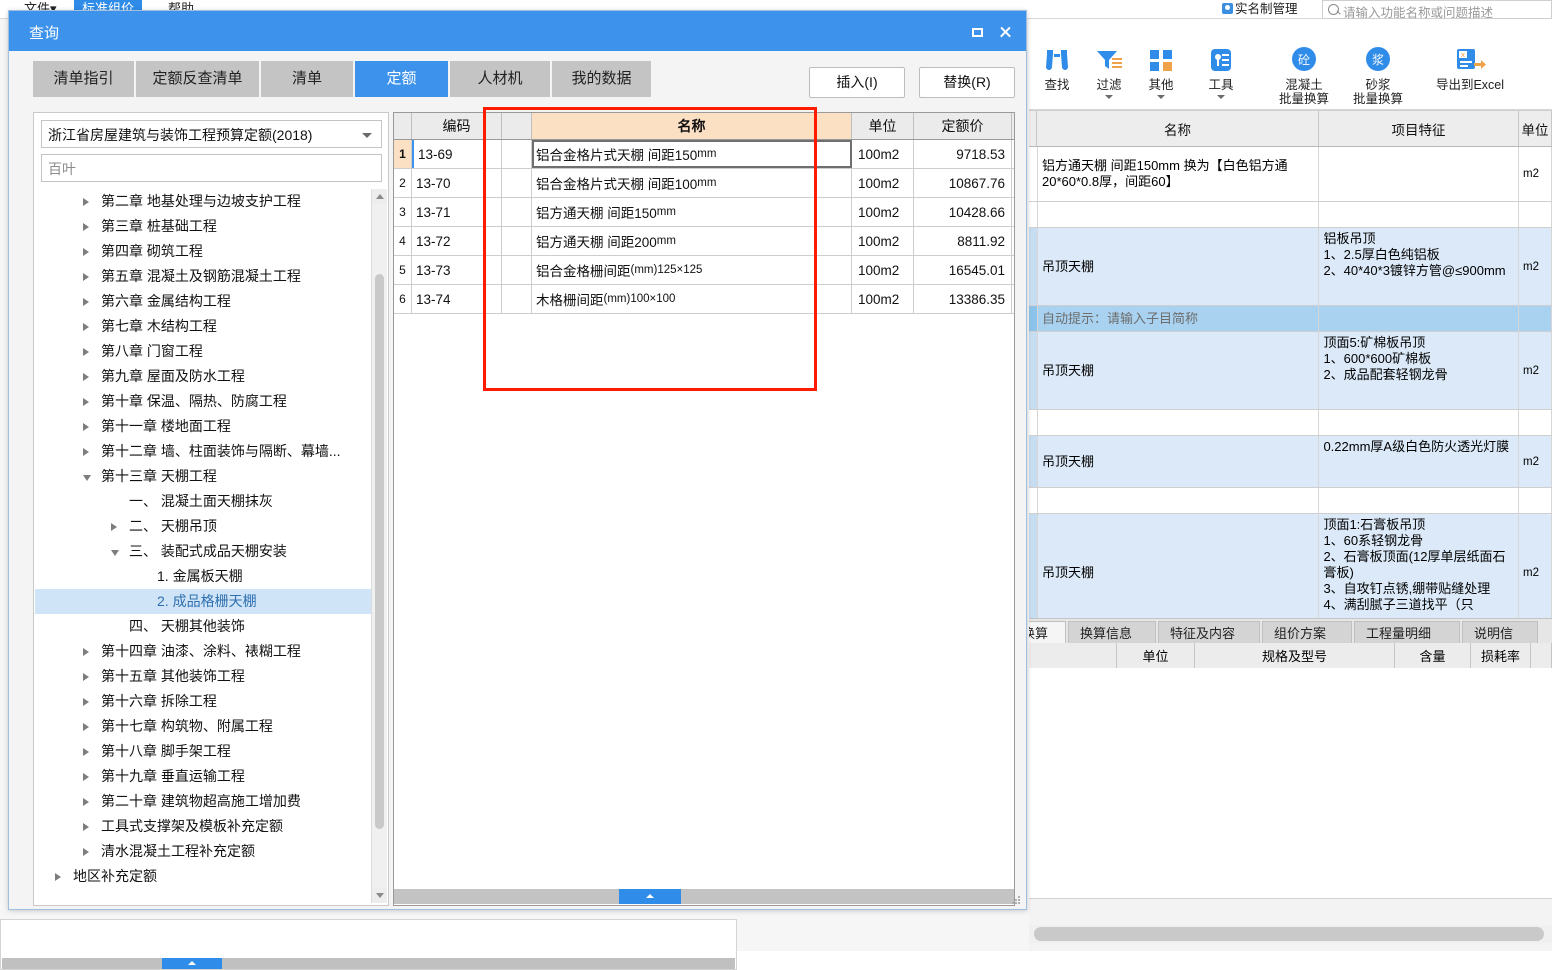  I want to click on tree-node-3: 第五章 混凝土及钢筋混凝土工程, so click(204, 276).